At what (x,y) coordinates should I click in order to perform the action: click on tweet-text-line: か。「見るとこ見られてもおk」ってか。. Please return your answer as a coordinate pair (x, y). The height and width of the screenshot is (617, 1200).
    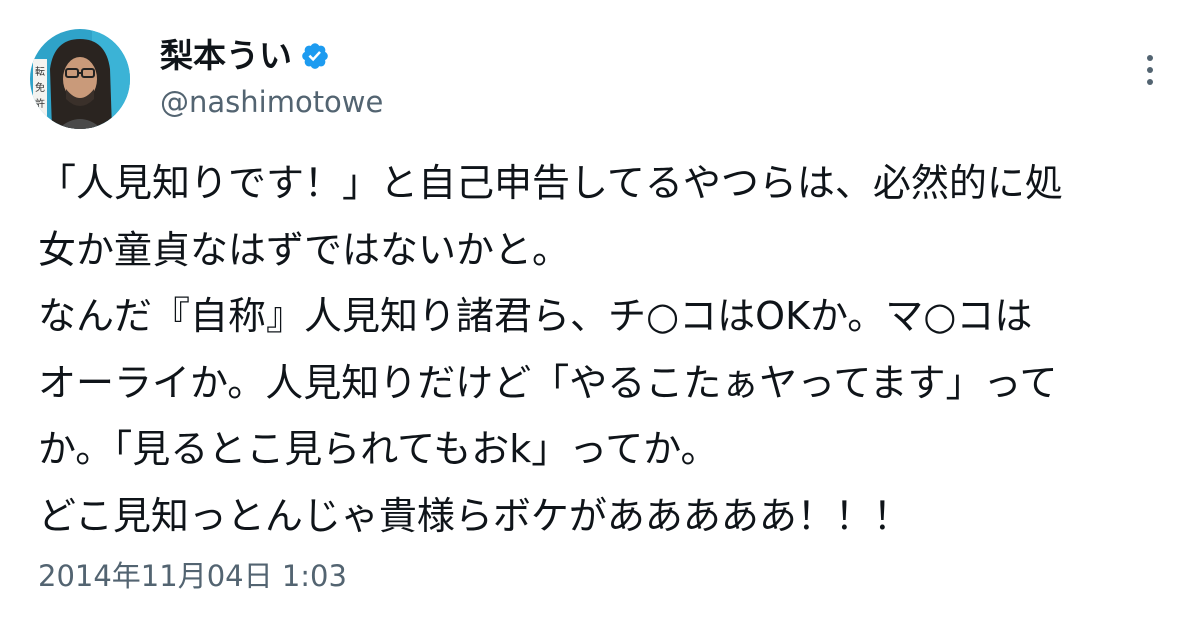
    Looking at the image, I should click on (378, 449).